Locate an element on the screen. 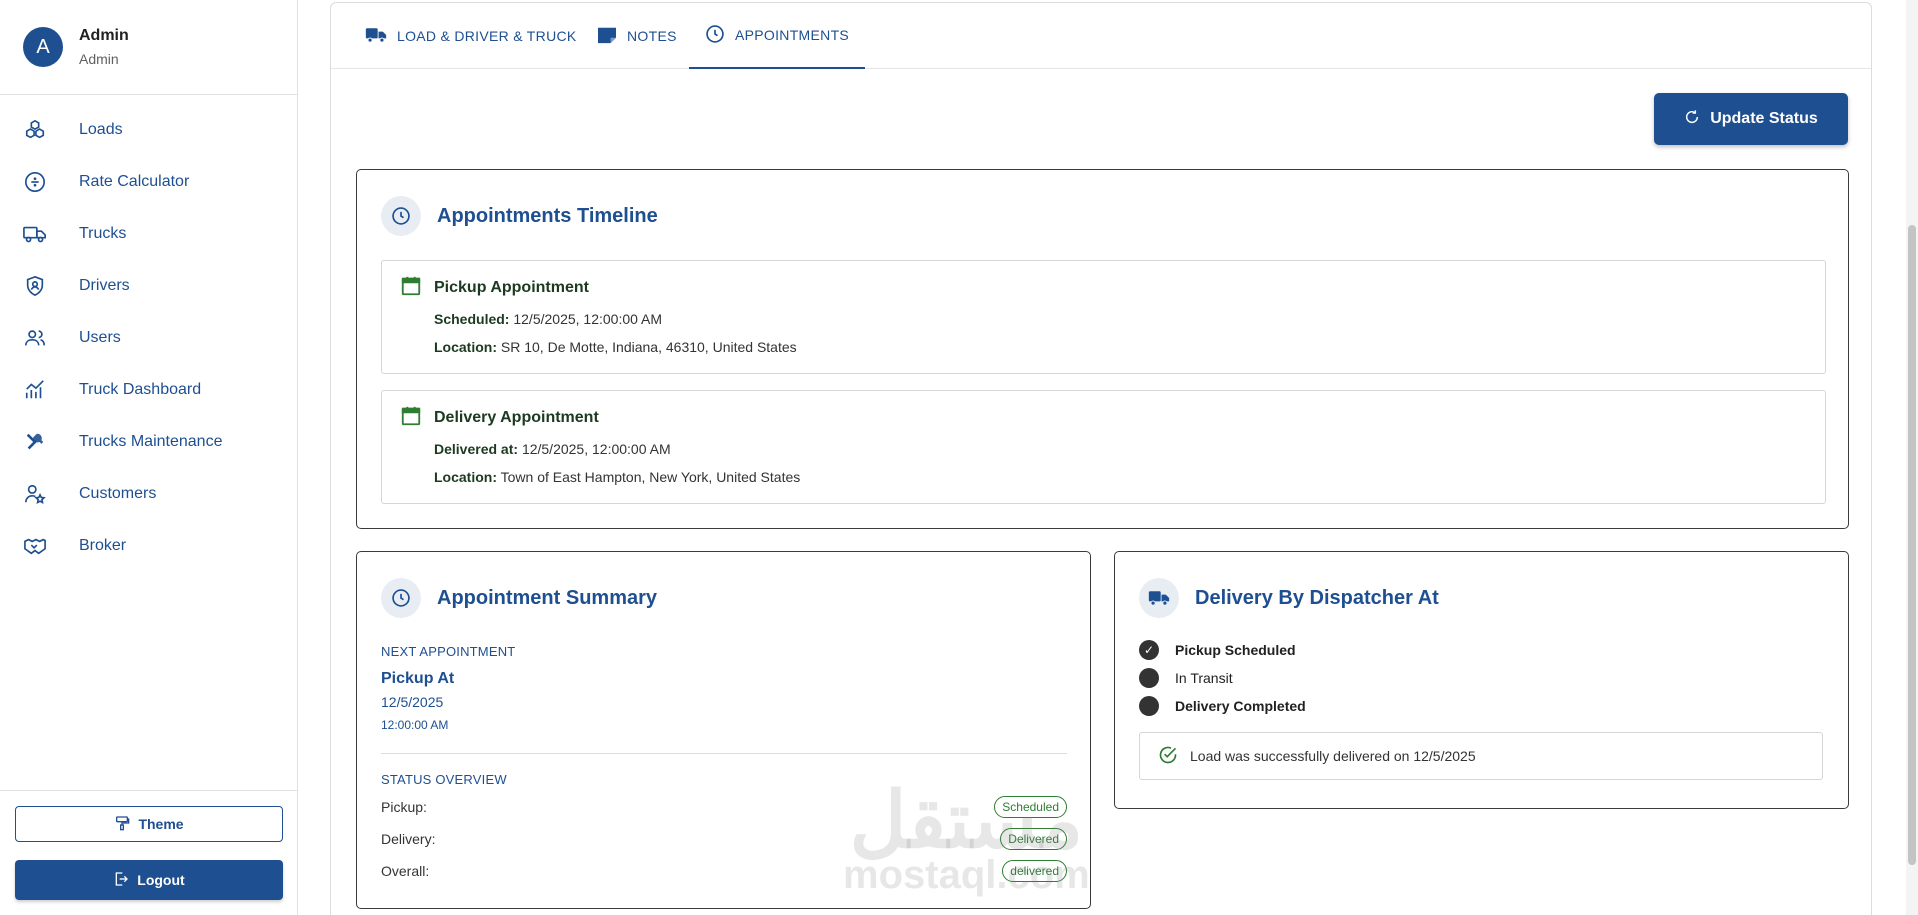  sidebar-item-customers: Customers is located at coordinates (148, 494).